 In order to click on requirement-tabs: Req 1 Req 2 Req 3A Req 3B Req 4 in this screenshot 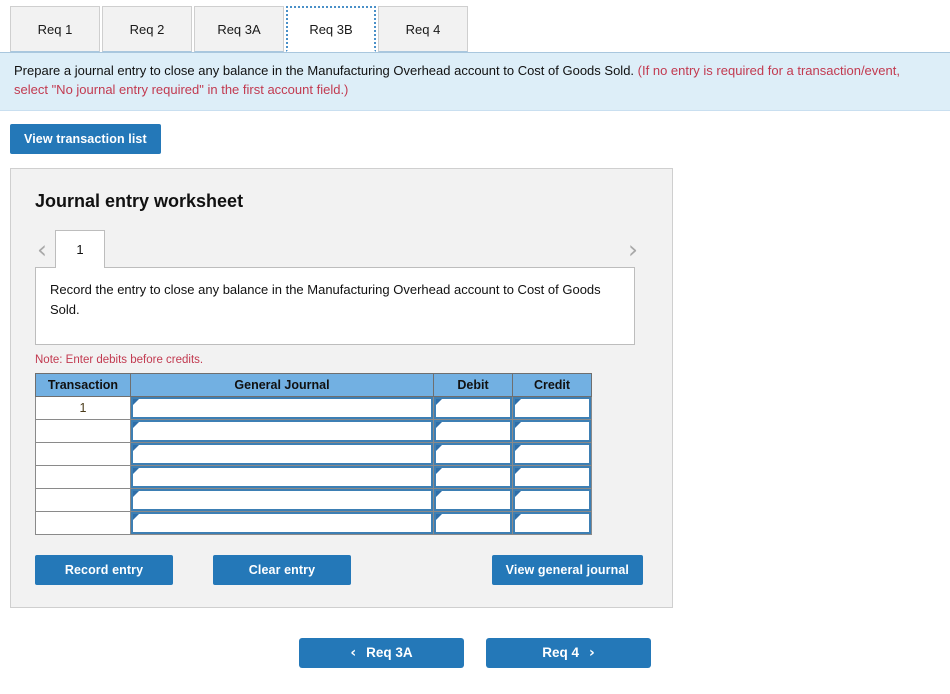, I will do `click(475, 26)`.